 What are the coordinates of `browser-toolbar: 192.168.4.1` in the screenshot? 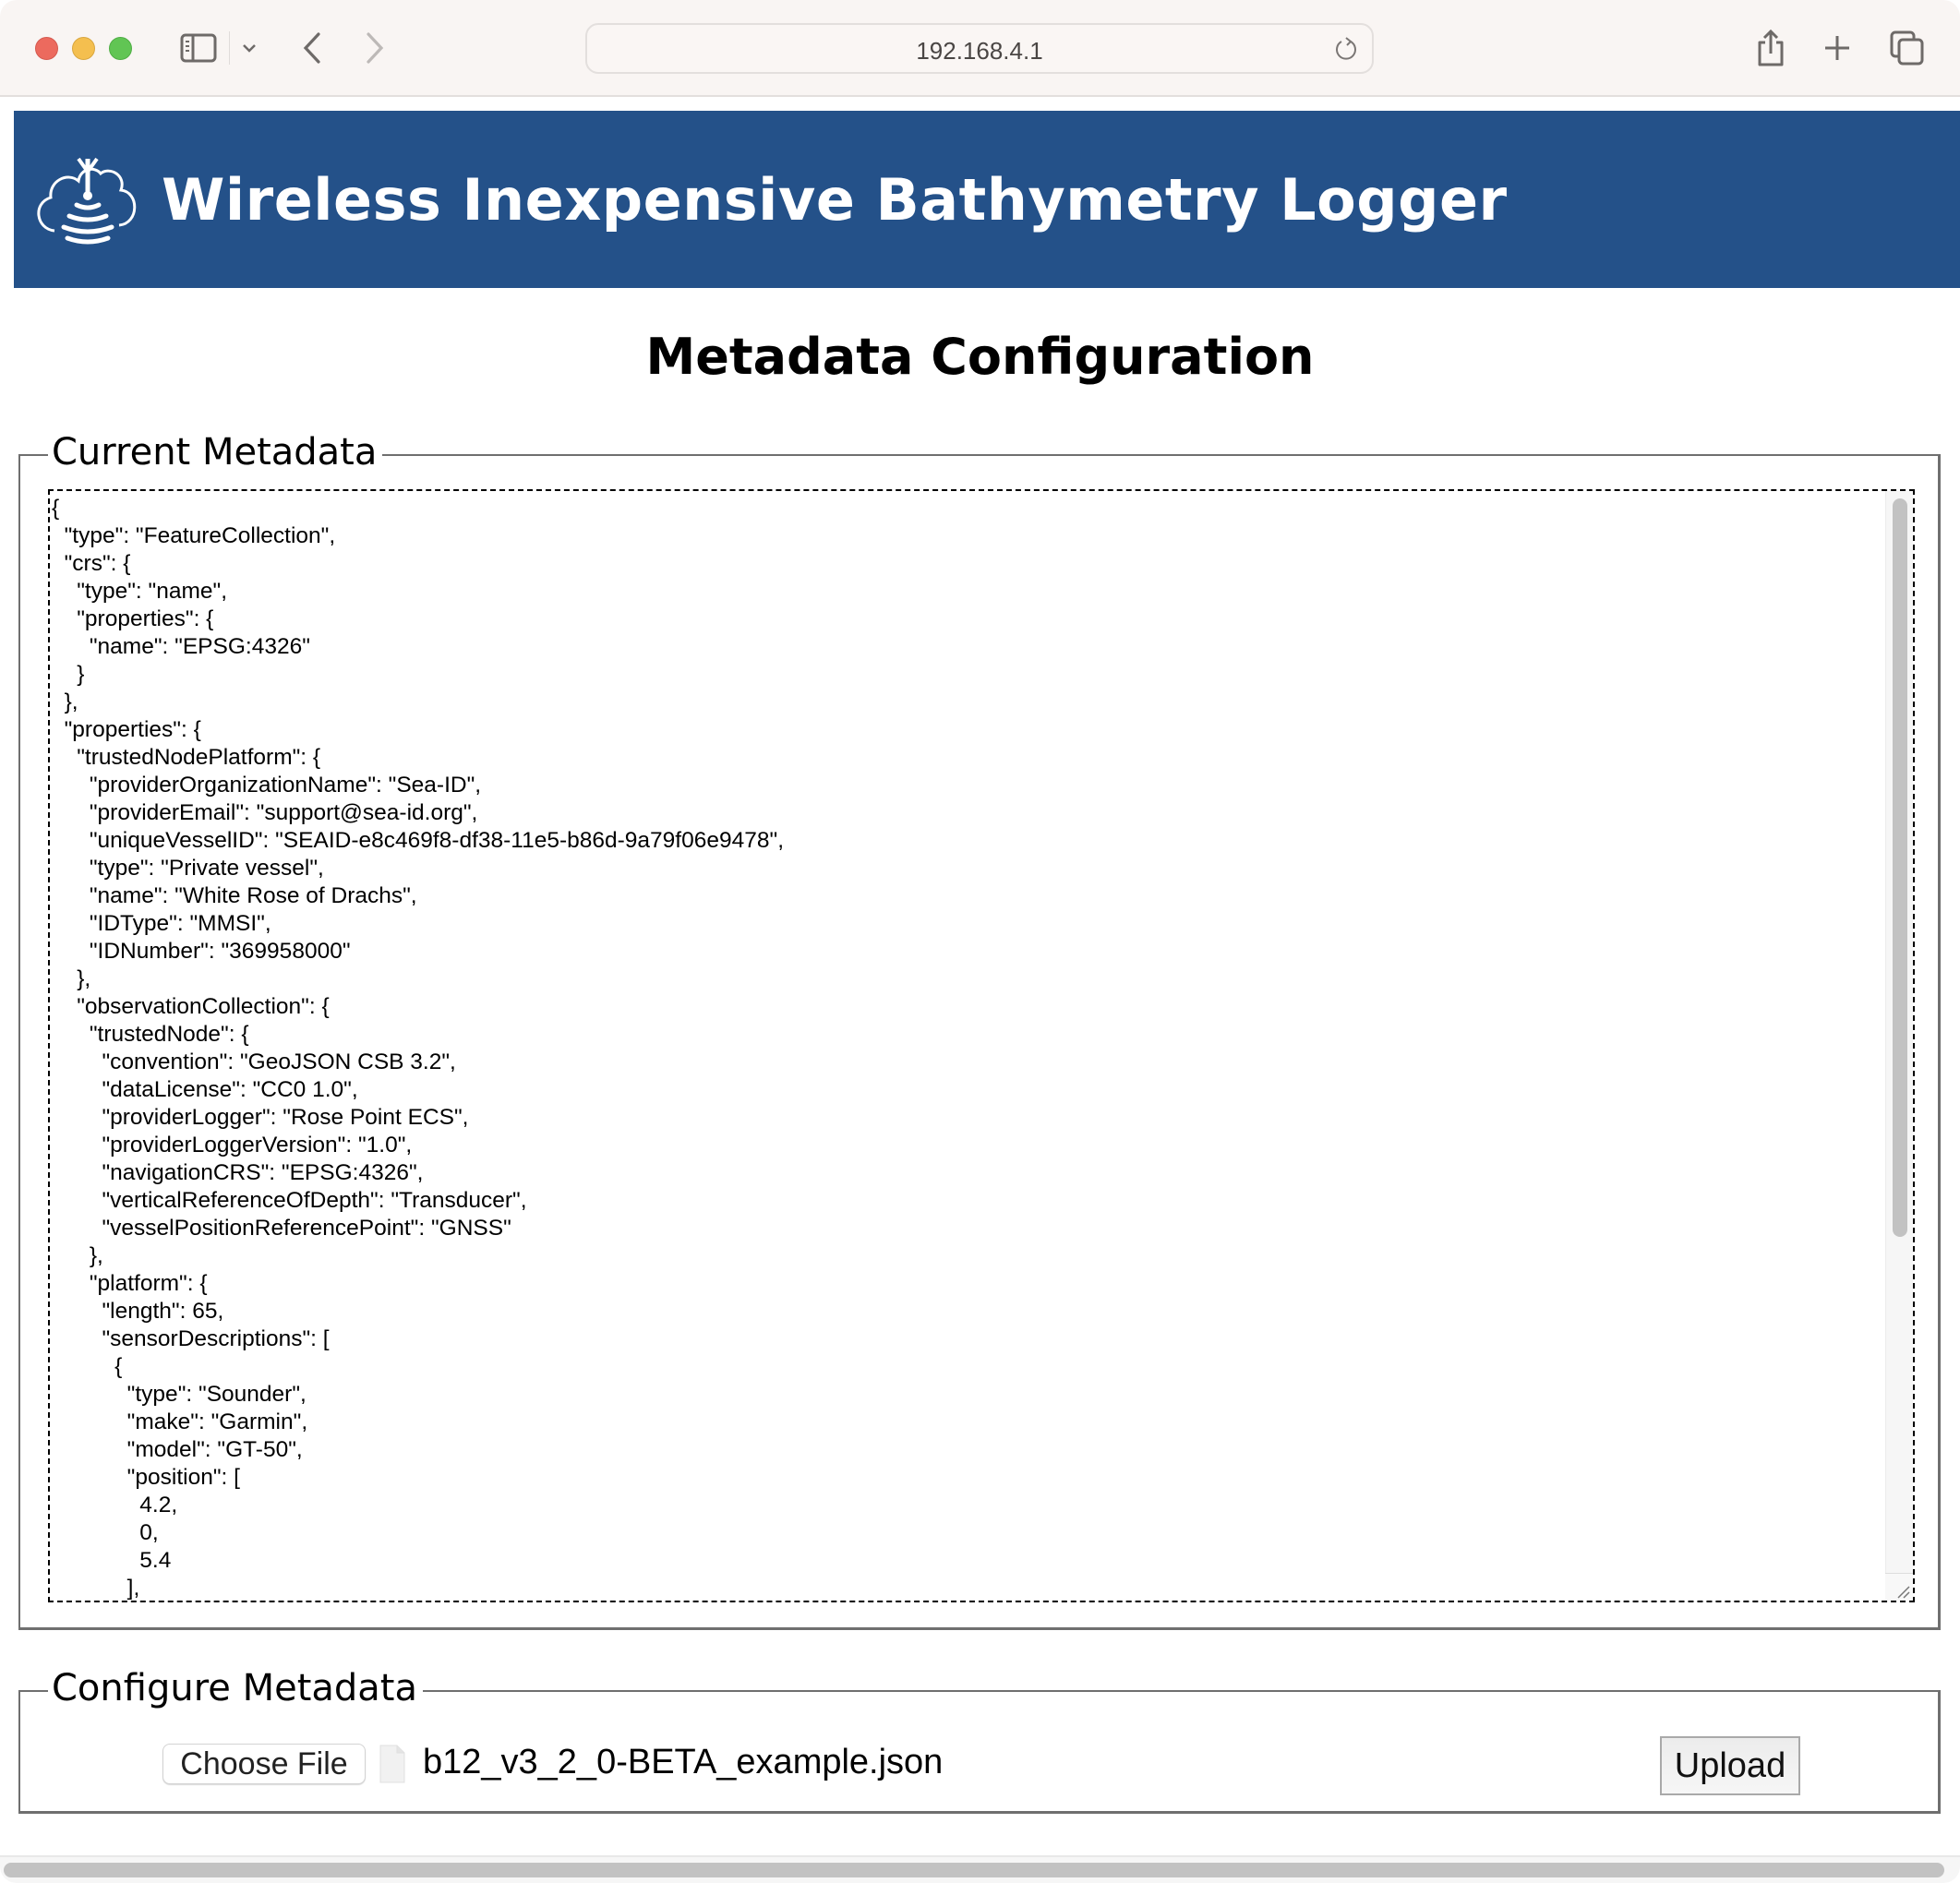 It's located at (980, 48).